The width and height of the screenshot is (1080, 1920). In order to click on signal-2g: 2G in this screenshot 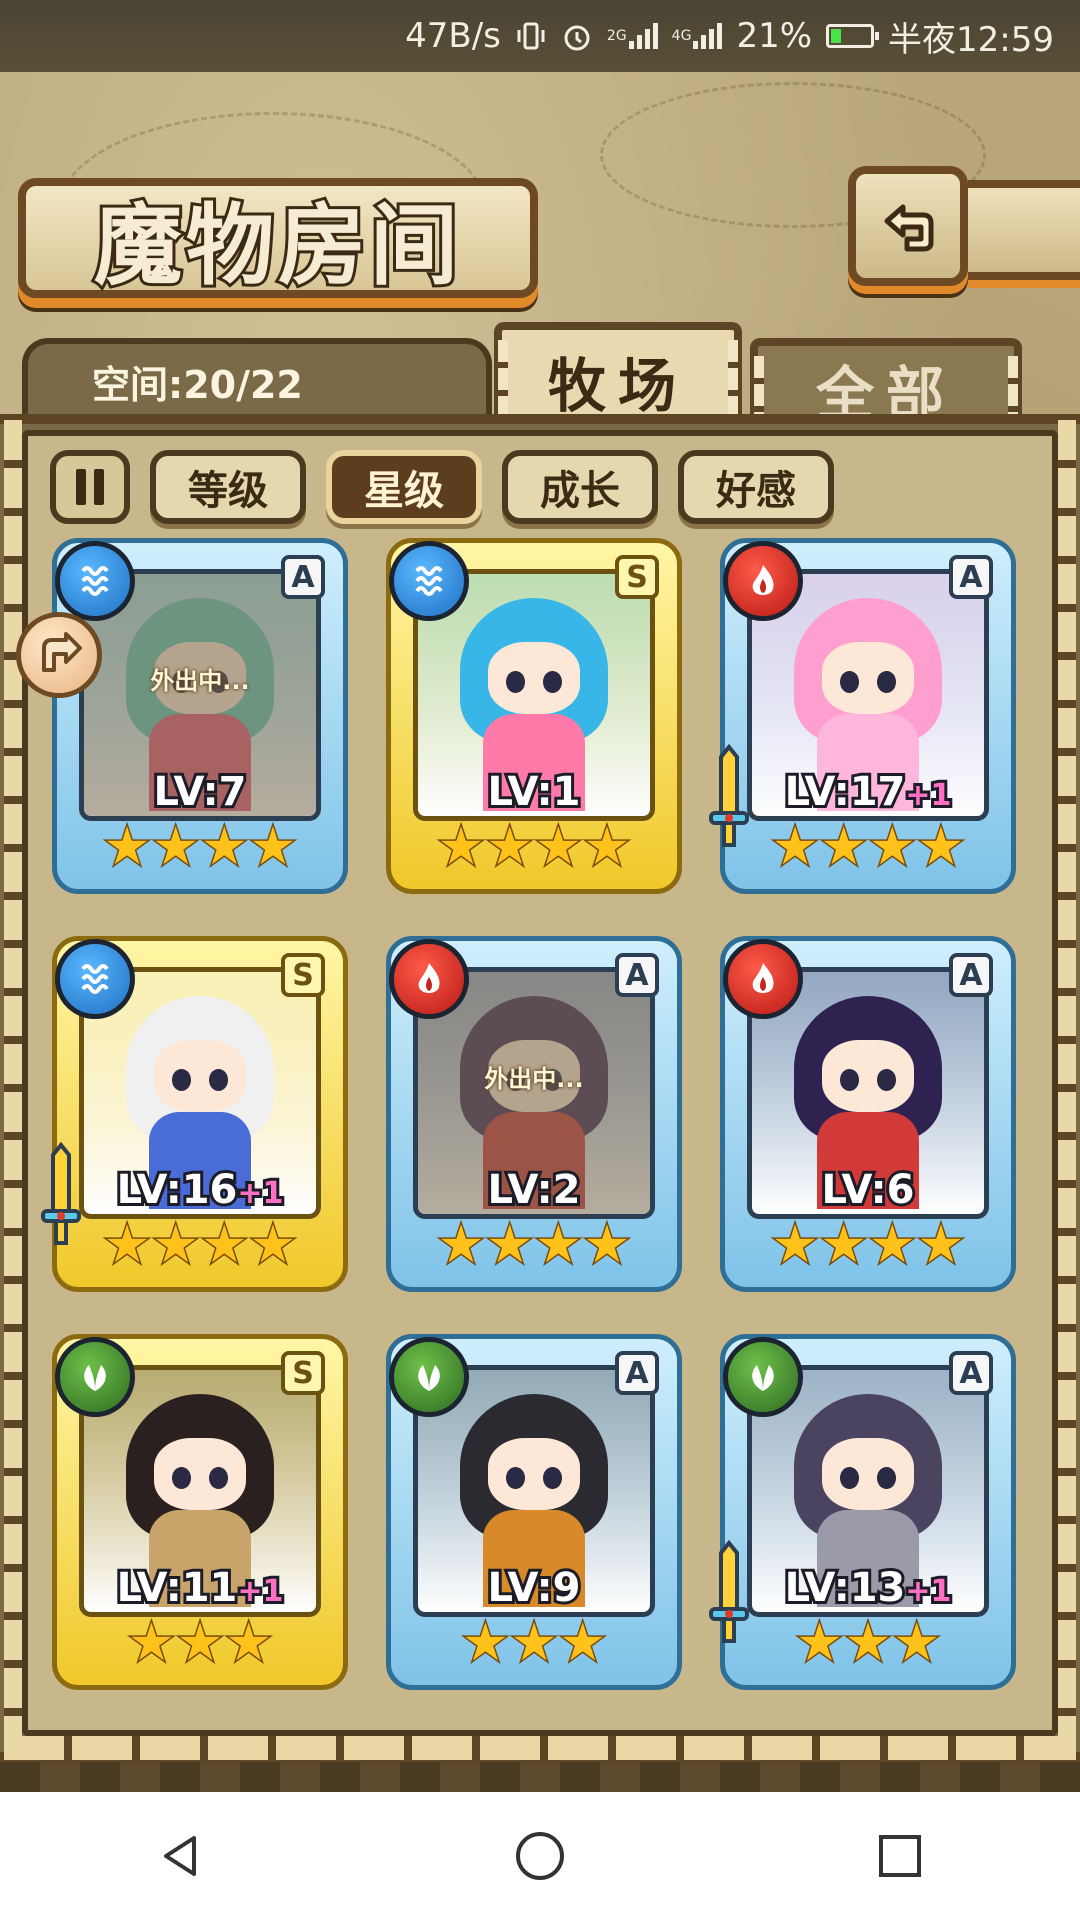, I will do `click(632, 36)`.